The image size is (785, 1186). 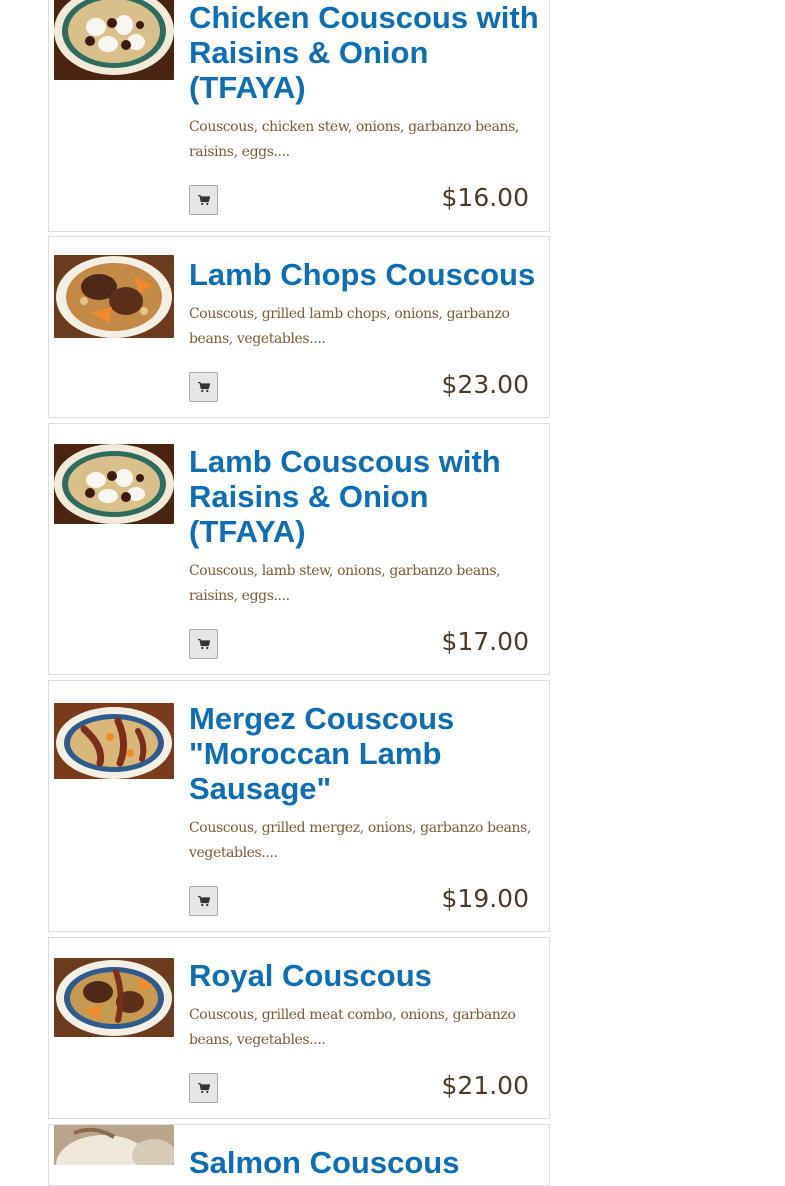 What do you see at coordinates (364, 975) in the screenshot?
I see `menu-item-title: Royal Couscous` at bounding box center [364, 975].